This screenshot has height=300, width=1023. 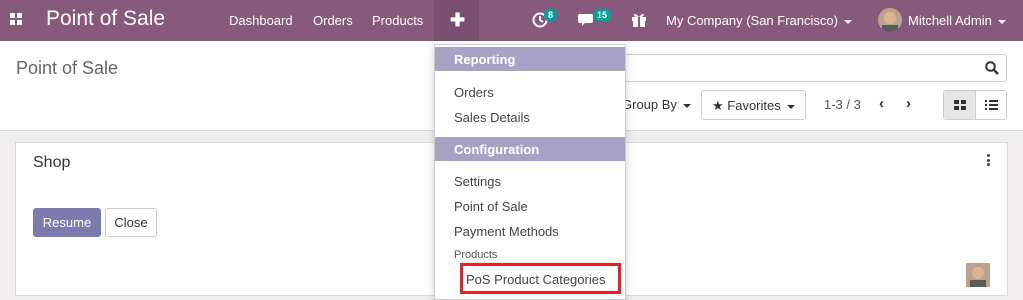 What do you see at coordinates (476, 255) in the screenshot?
I see `products-subheader: Products` at bounding box center [476, 255].